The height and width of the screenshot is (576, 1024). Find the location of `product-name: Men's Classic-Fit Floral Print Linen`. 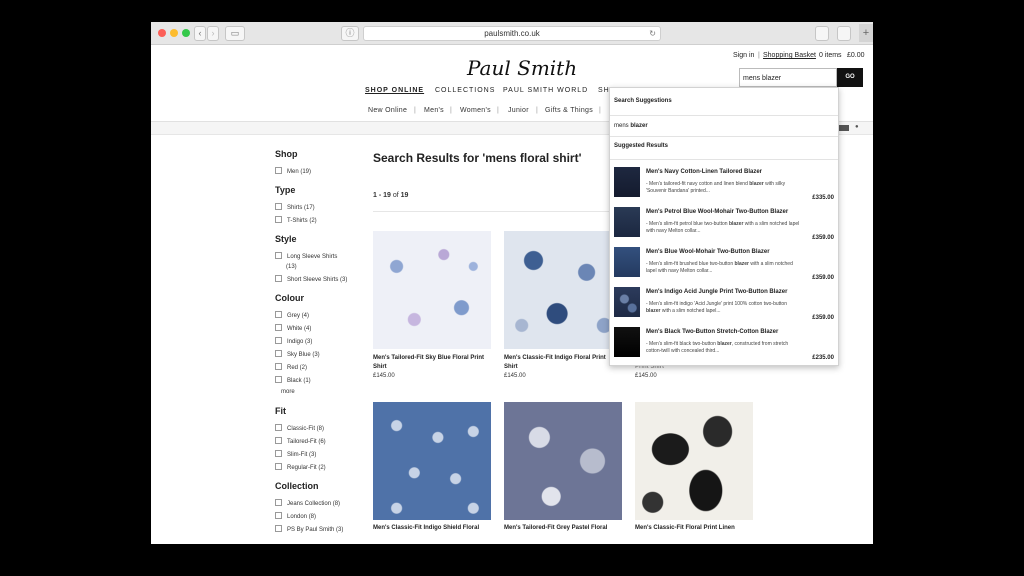

product-name: Men's Classic-Fit Floral Print Linen is located at coordinates (695, 528).